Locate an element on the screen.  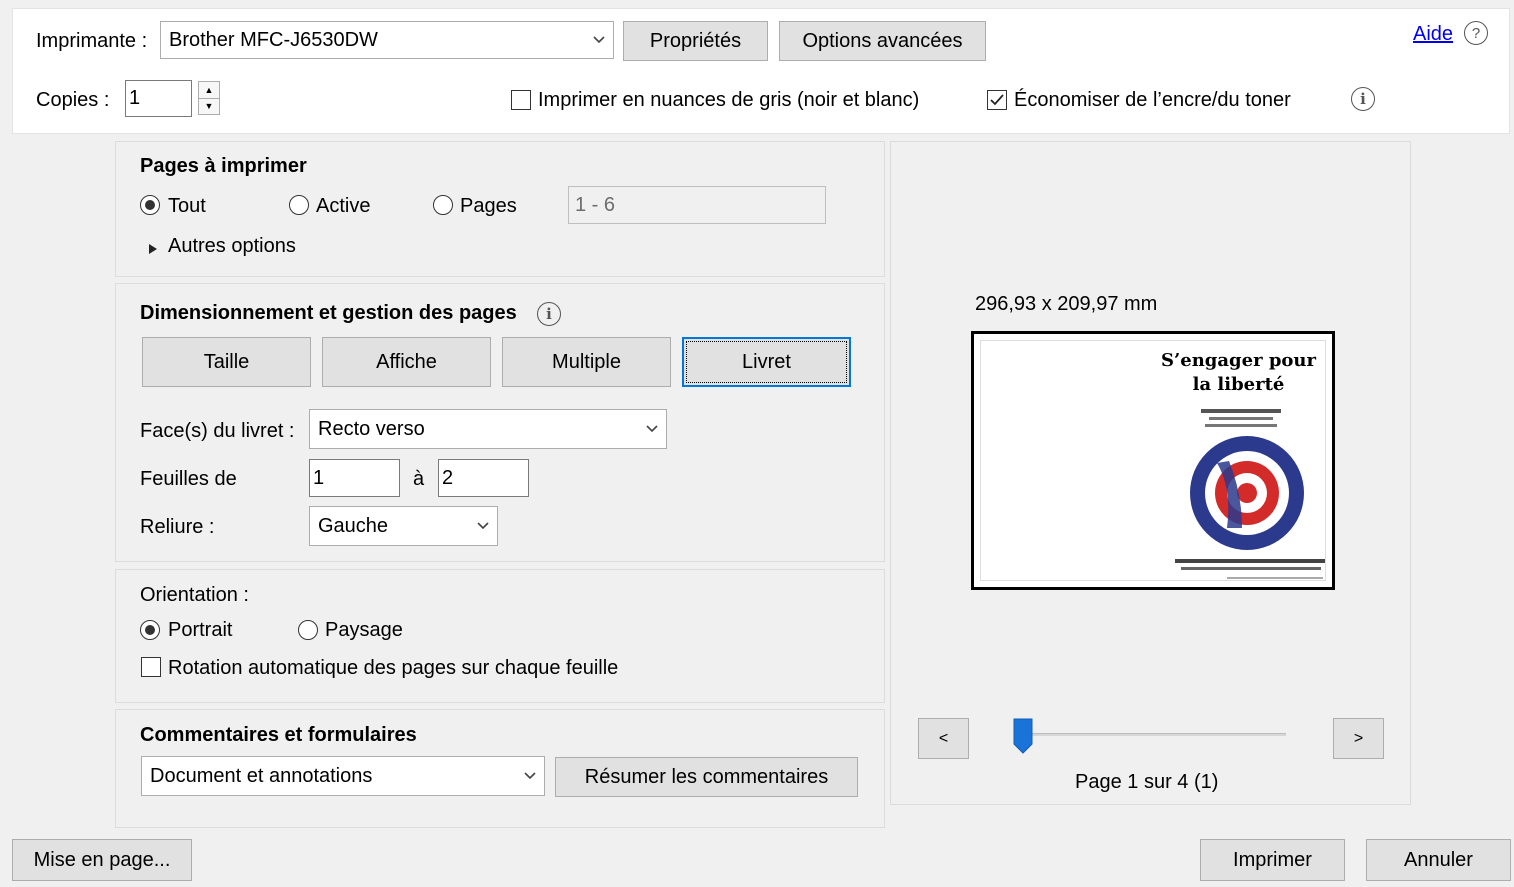
next-page-button: > is located at coordinates (1358, 738).